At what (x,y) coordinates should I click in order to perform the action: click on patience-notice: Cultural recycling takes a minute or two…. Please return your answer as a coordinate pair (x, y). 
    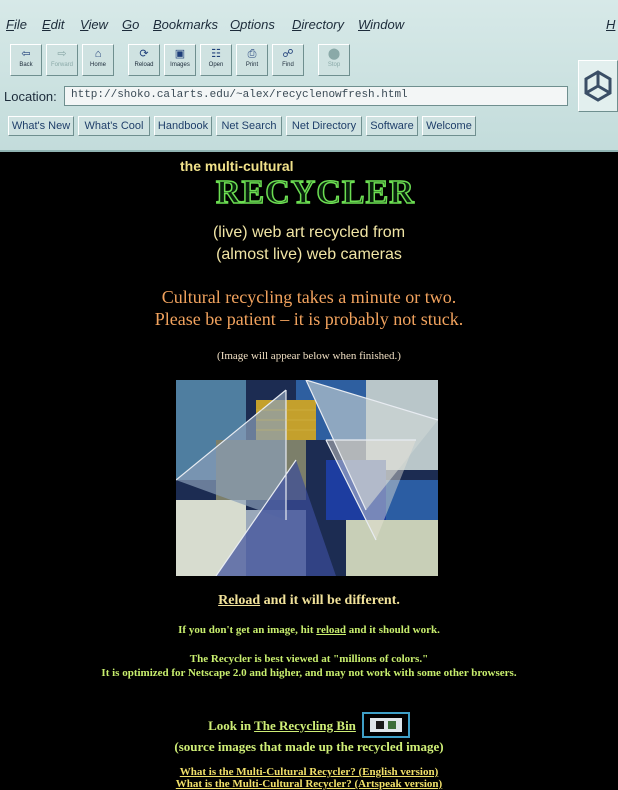
    Looking at the image, I should click on (309, 308).